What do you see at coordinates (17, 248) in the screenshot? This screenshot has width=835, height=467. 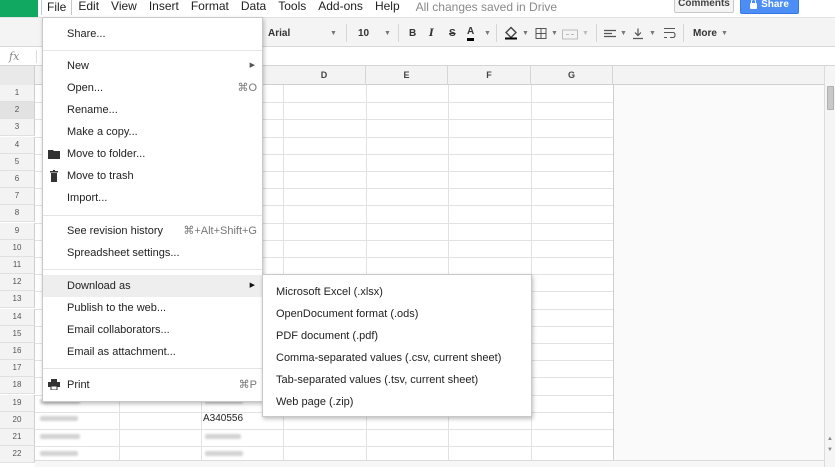 I see `row-header: 10` at bounding box center [17, 248].